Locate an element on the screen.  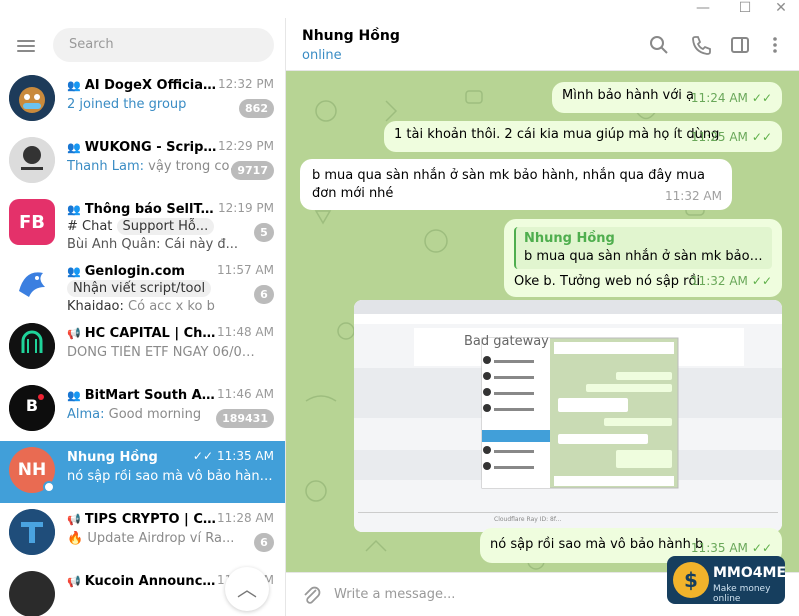
chat-title: 👥 Genlogin.com is located at coordinates (126, 271).